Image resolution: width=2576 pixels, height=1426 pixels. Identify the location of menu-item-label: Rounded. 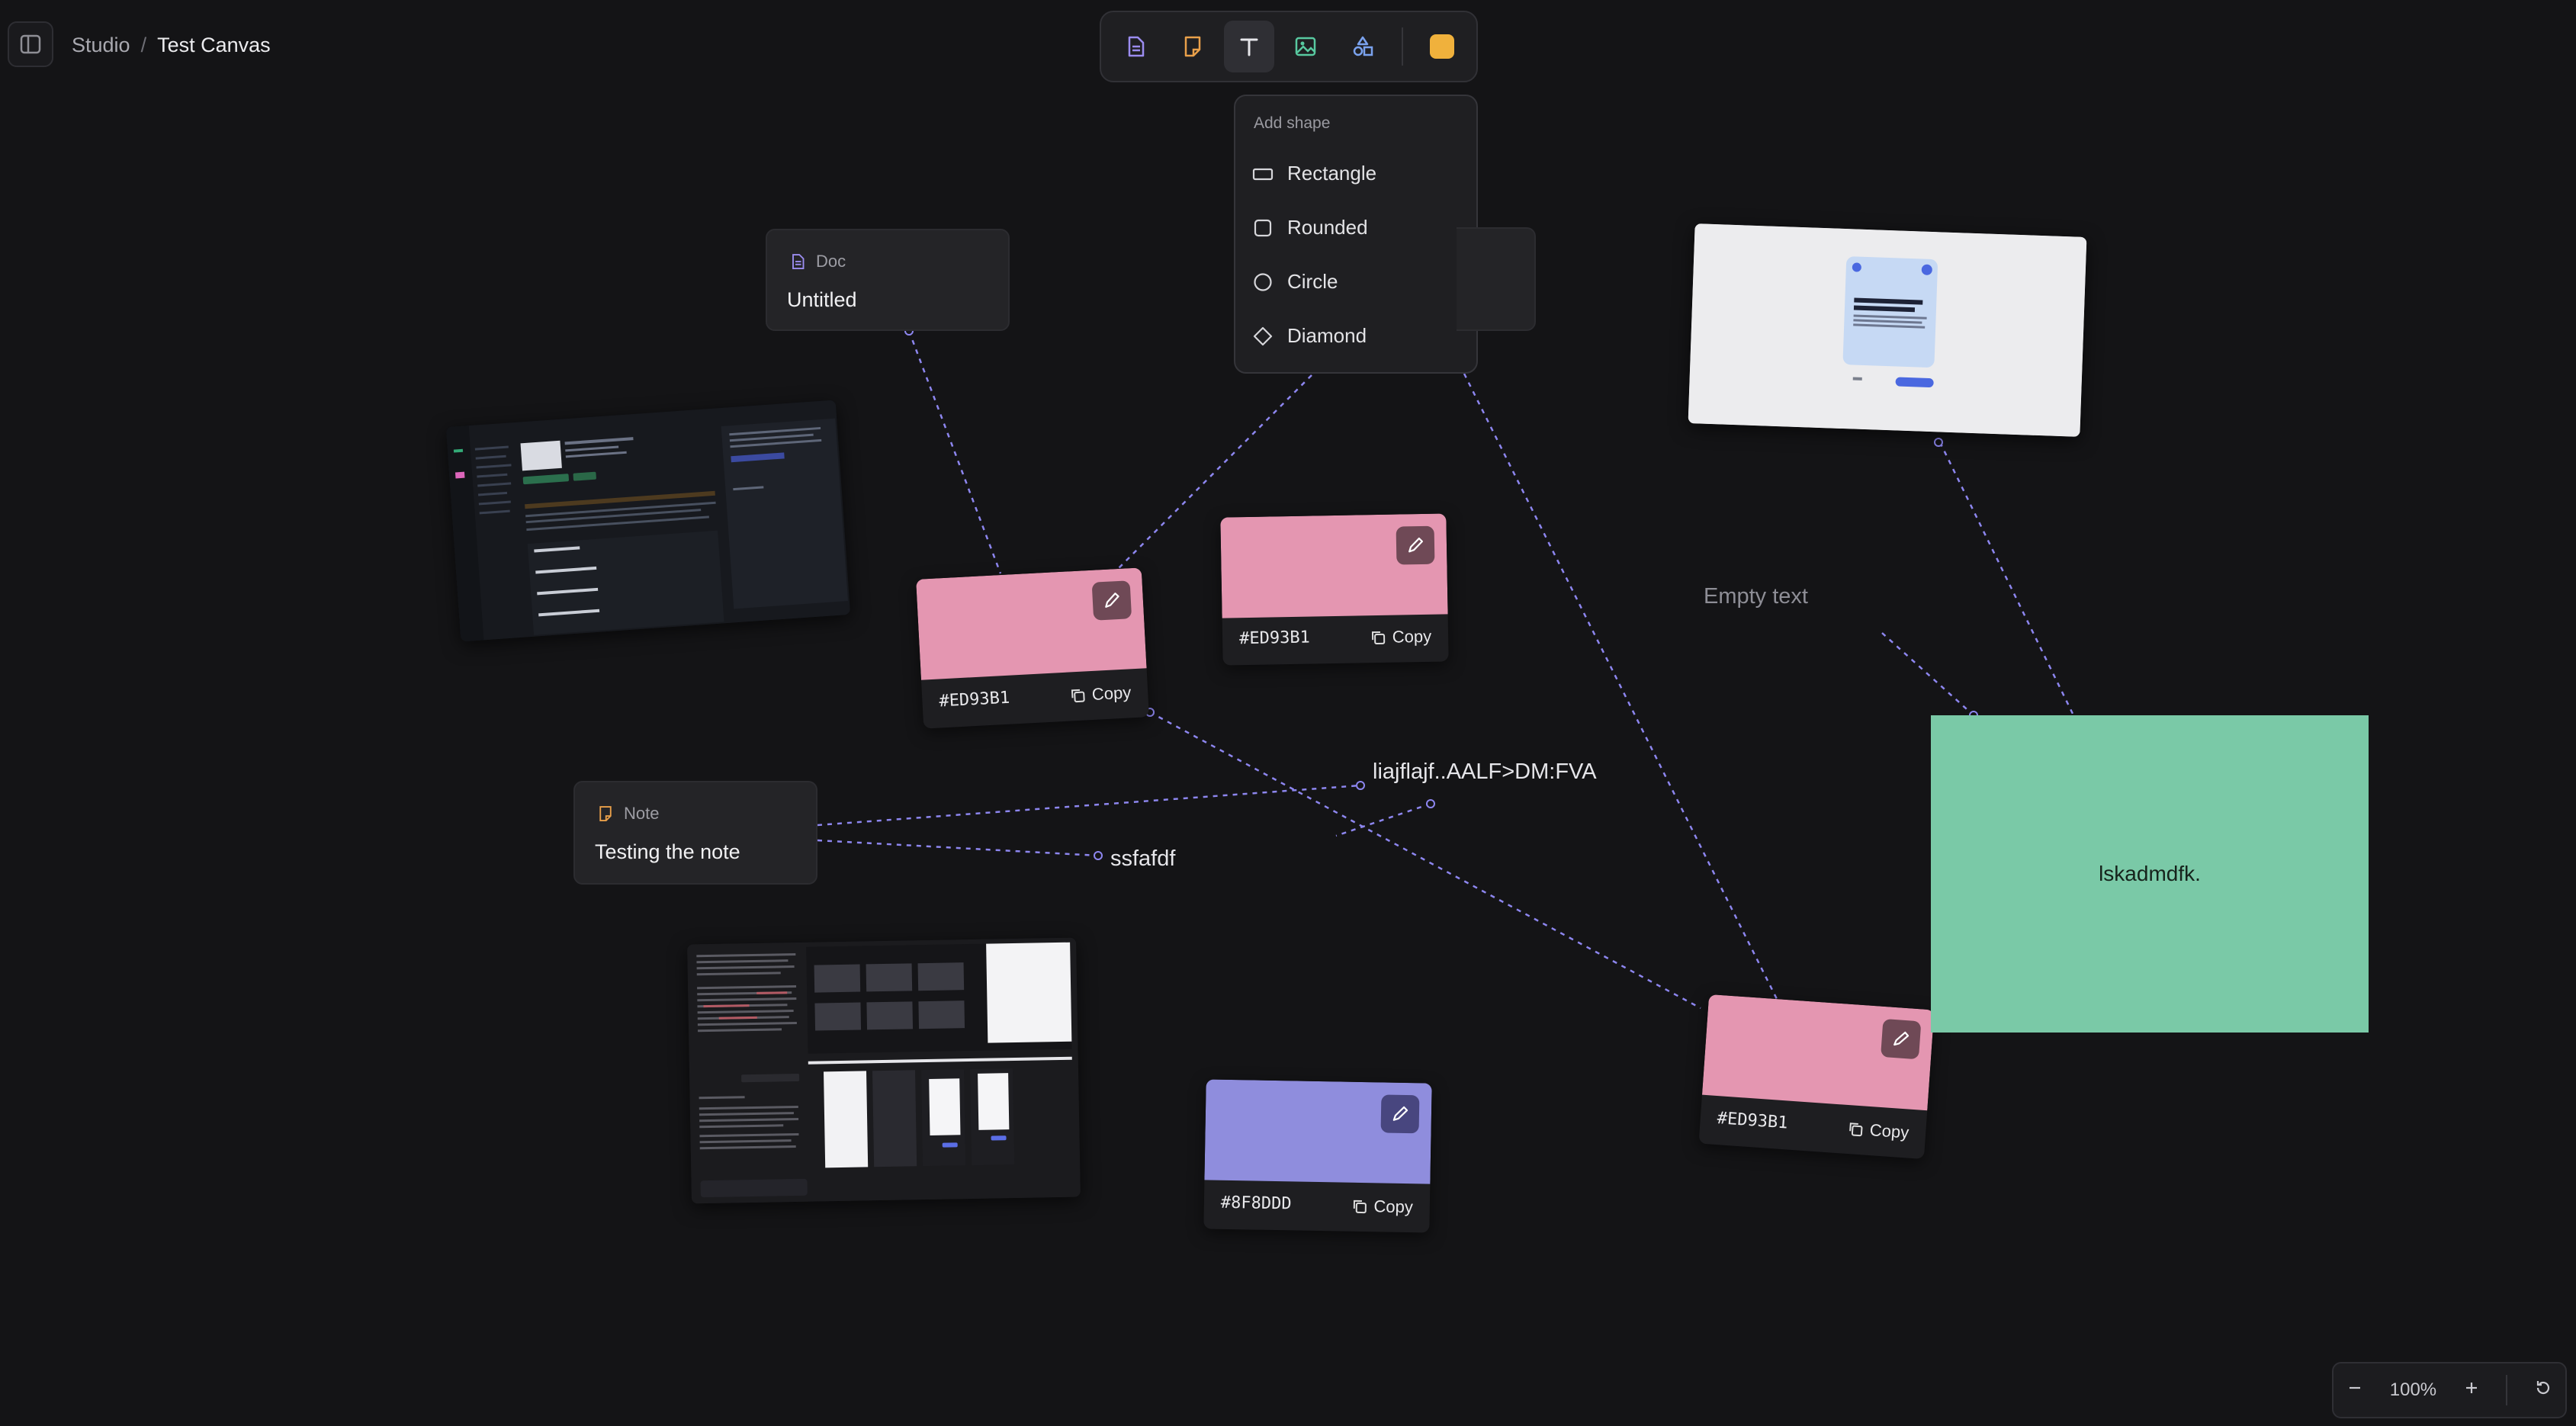
(1327, 227).